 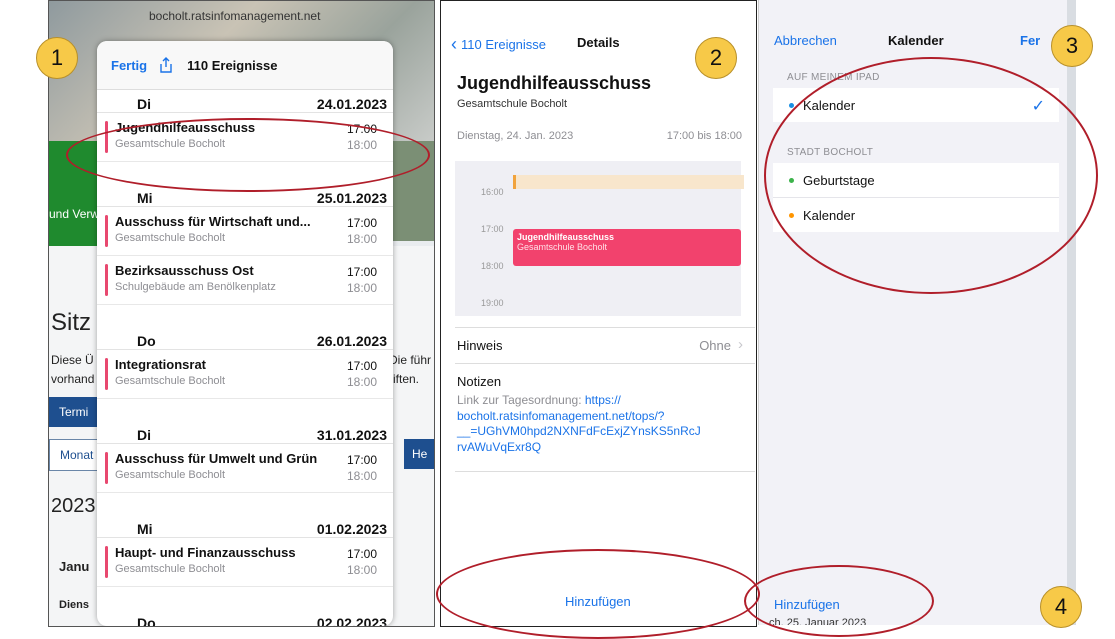 What do you see at coordinates (1030, 40) in the screenshot?
I see `done-button-partial: Fer` at bounding box center [1030, 40].